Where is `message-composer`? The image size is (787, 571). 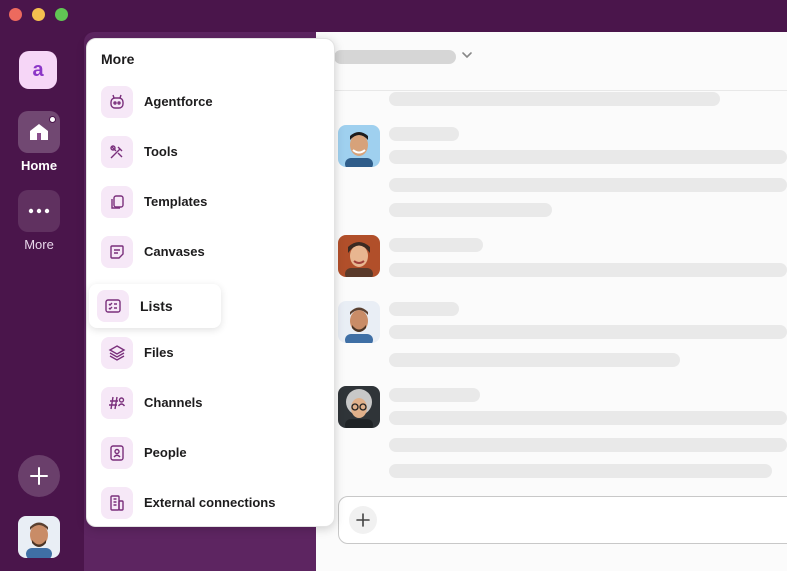 message-composer is located at coordinates (562, 520).